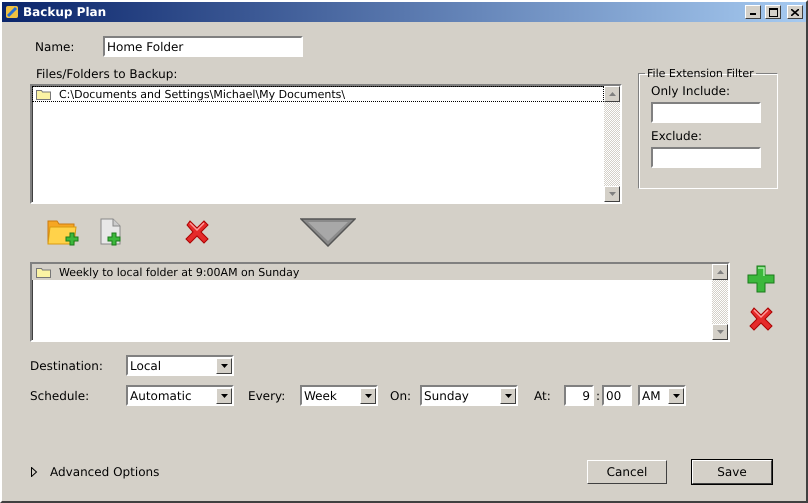 The height and width of the screenshot is (503, 808). Describe the element at coordinates (95, 472) in the screenshot. I see `advanced-options-toggle: Advanced Options` at that location.